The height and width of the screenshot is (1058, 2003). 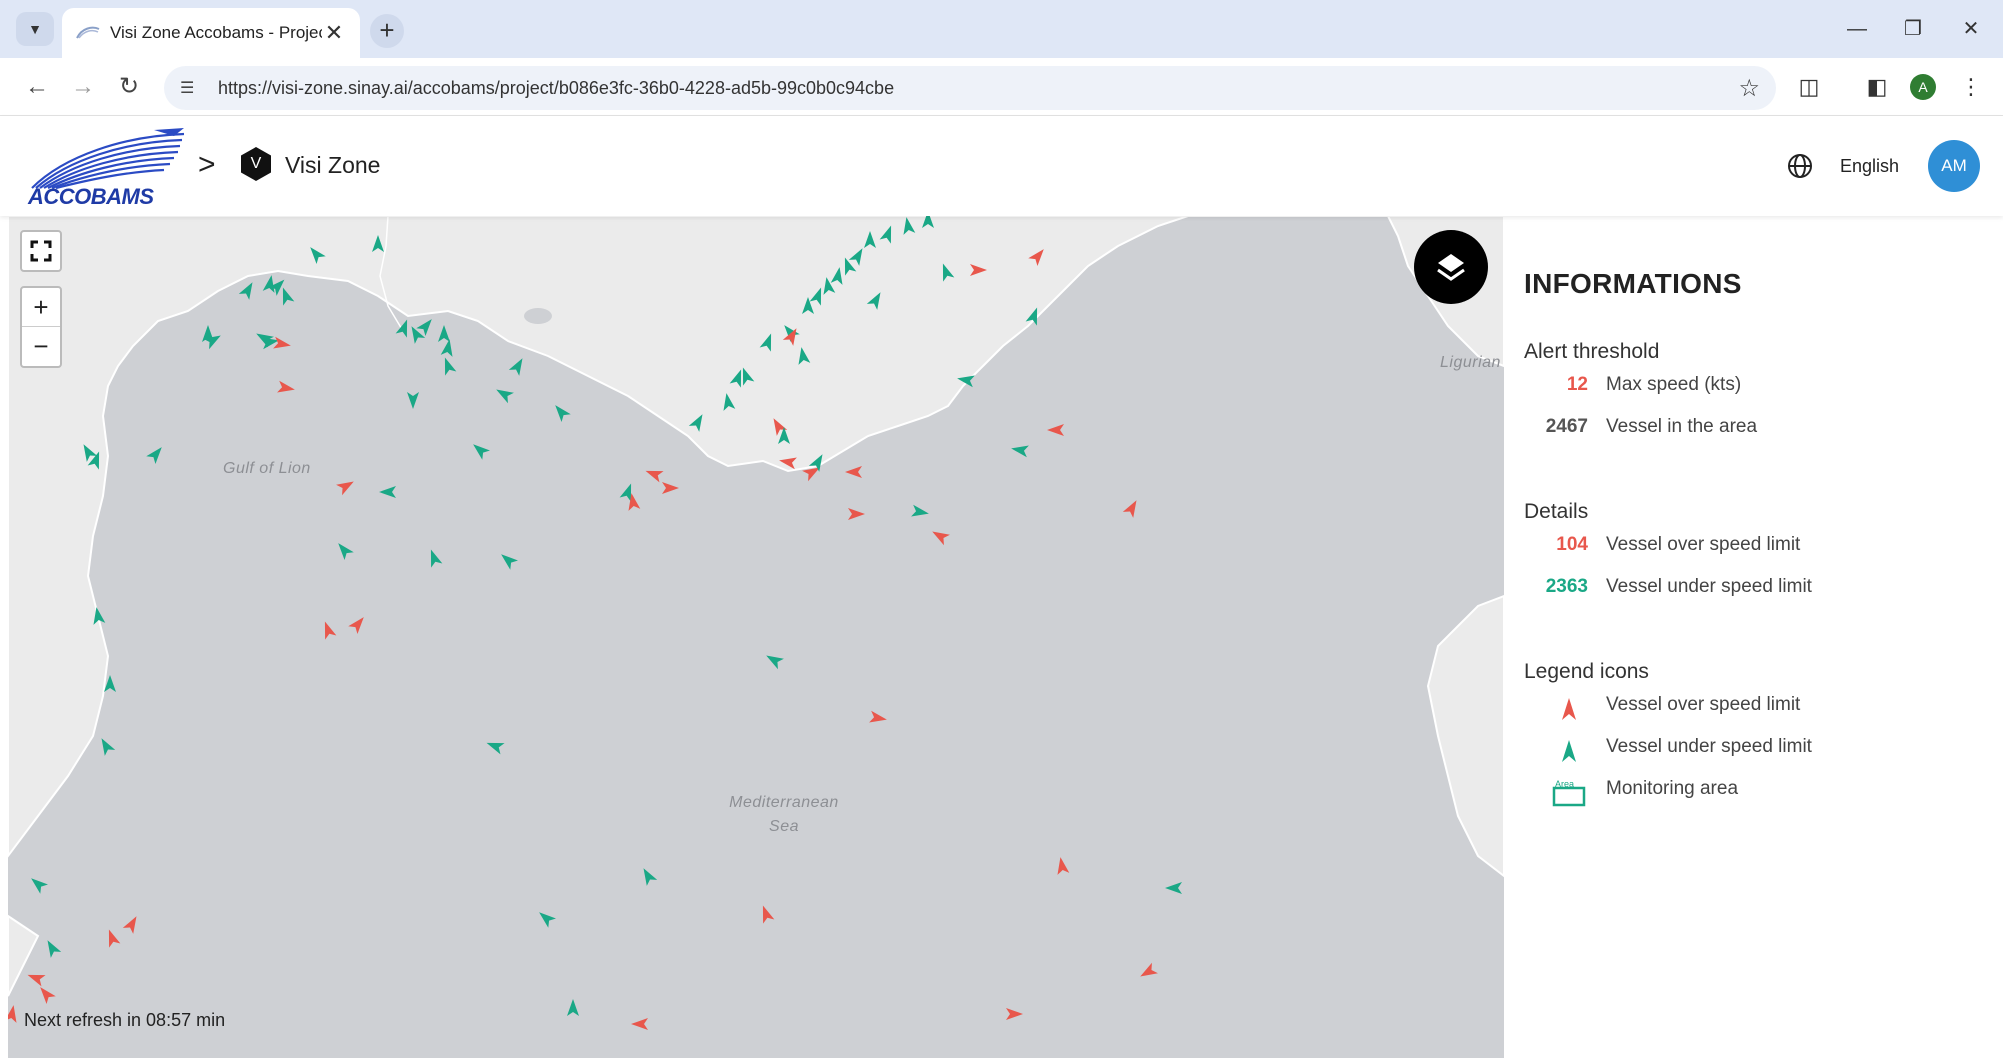 I want to click on bookmark-star-icon: ☆, so click(x=1749, y=88).